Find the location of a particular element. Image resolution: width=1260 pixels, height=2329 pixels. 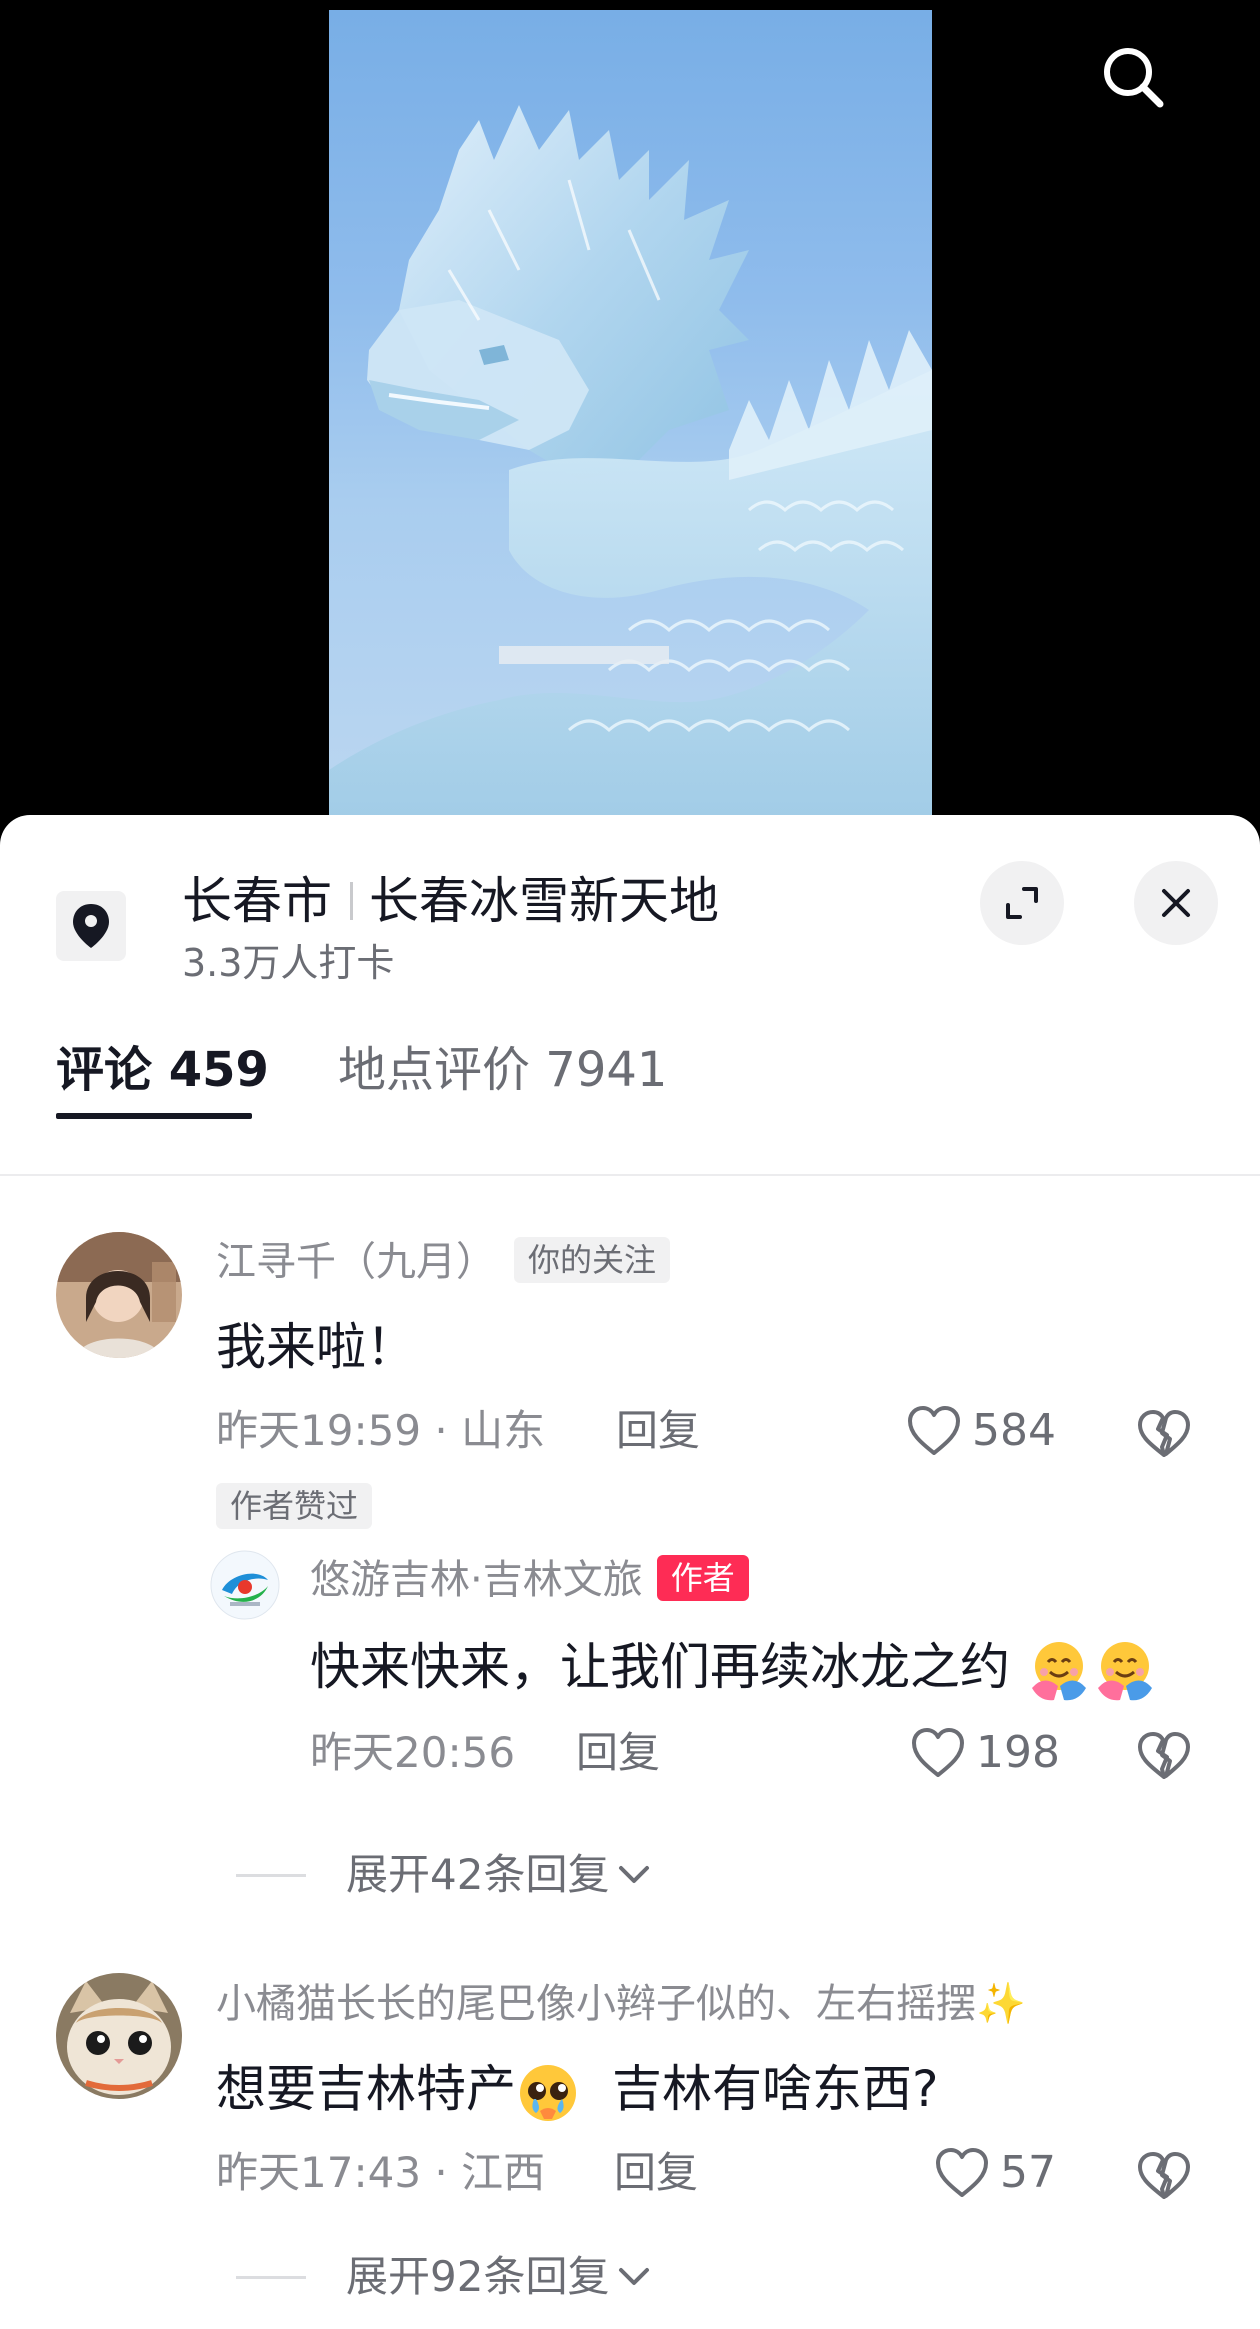

expand-replies-button: 展开92条回复 is located at coordinates (443, 2277).